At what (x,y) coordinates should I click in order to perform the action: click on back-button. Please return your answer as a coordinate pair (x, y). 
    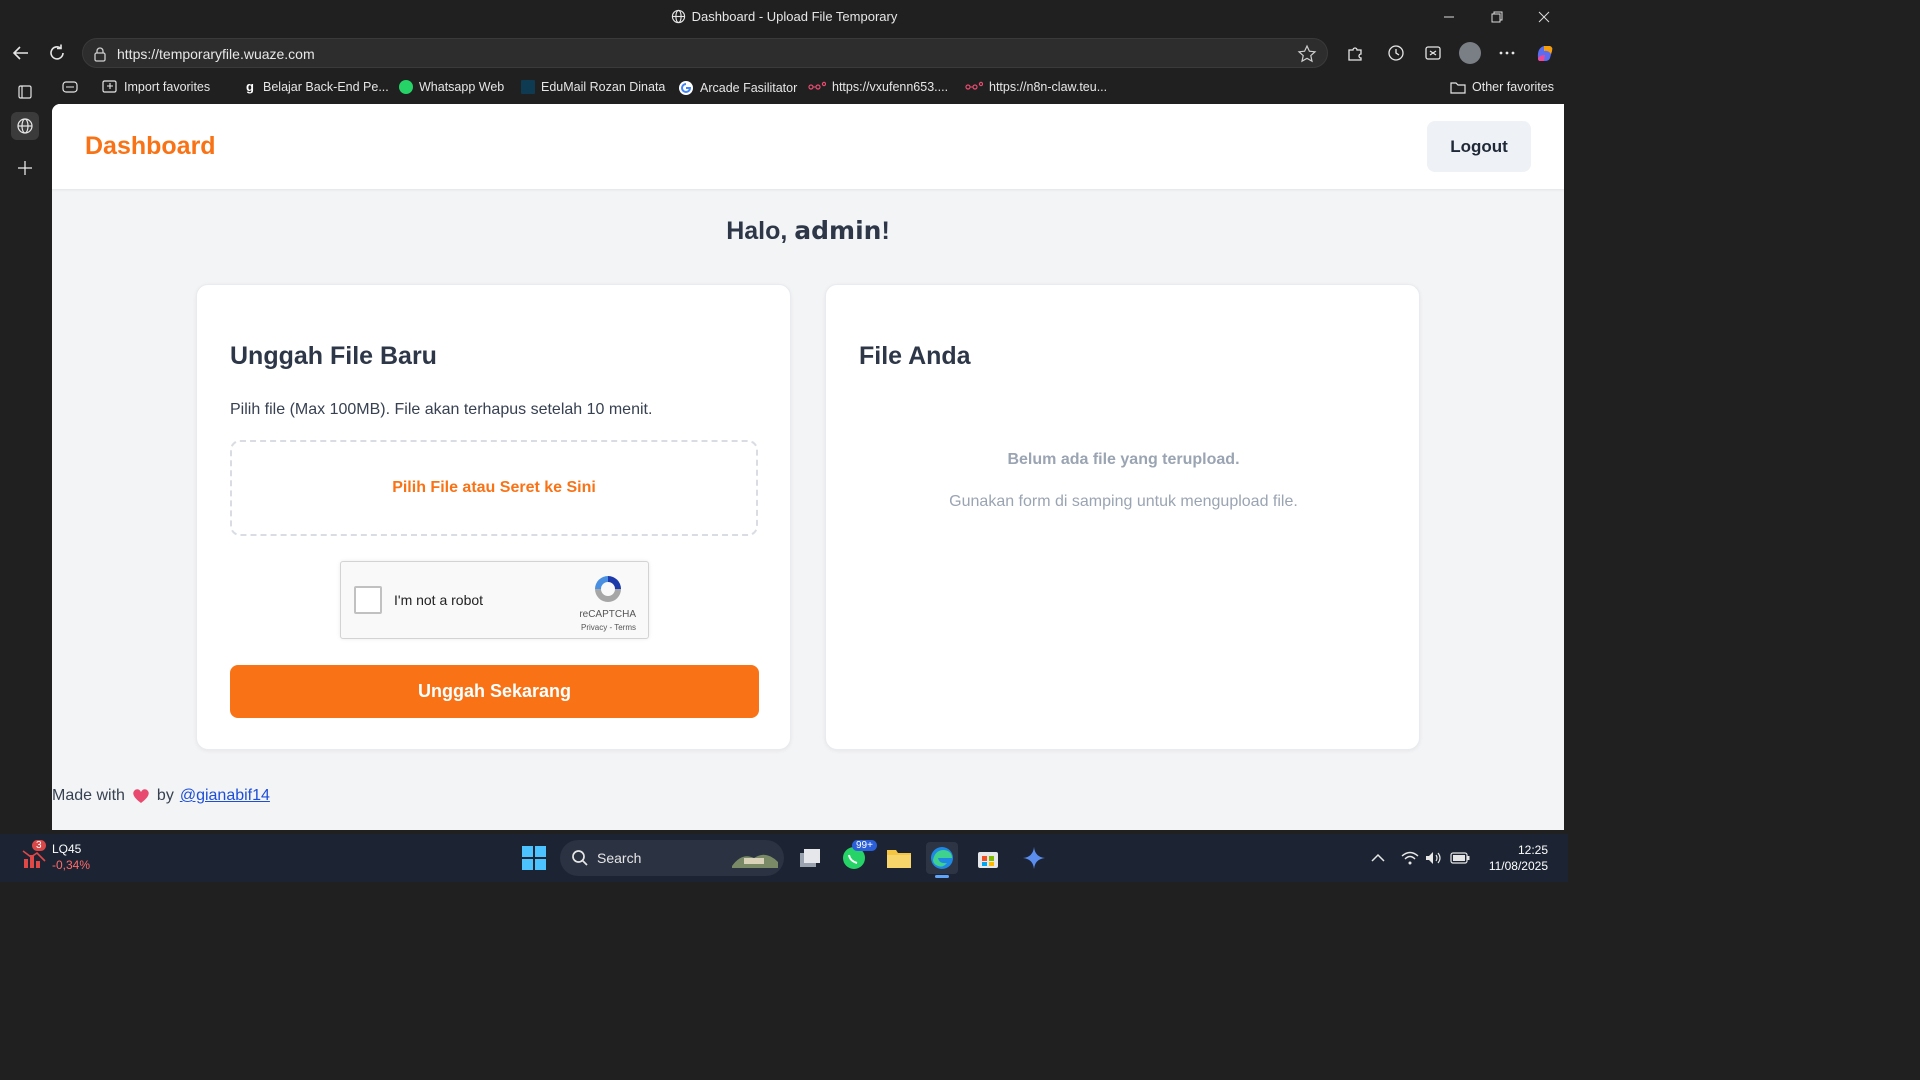
    Looking at the image, I should click on (21, 53).